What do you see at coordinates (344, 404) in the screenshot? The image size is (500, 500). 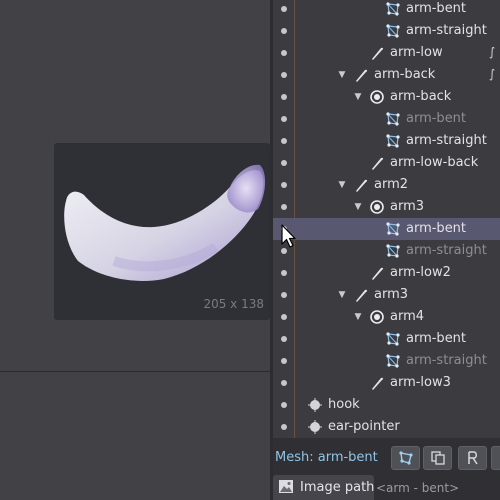 I see `tree-row-label: hook` at bounding box center [344, 404].